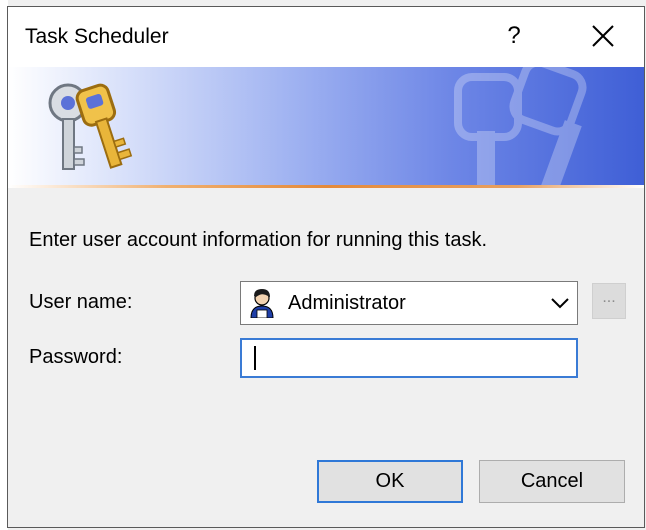 This screenshot has height=530, width=646. I want to click on username-value: Administrator, so click(347, 303).